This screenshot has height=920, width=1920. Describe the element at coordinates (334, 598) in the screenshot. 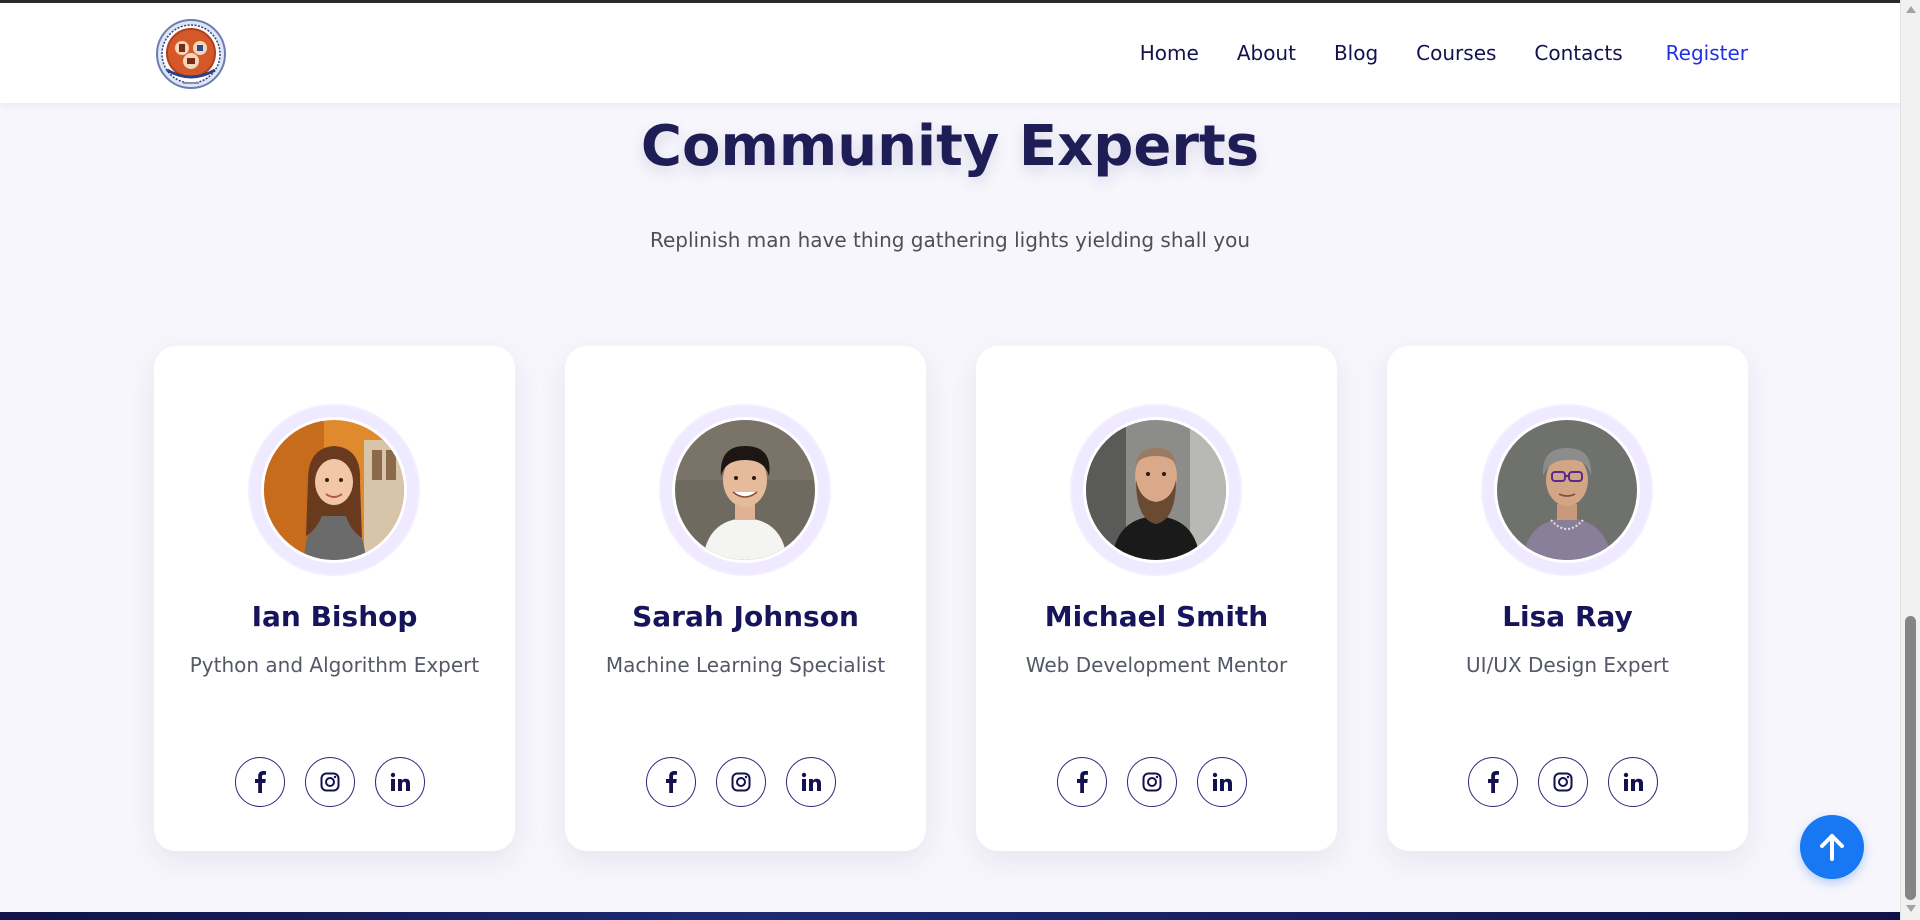

I see `expert-card: Ian Bishop Python and Algorithm Expert` at that location.